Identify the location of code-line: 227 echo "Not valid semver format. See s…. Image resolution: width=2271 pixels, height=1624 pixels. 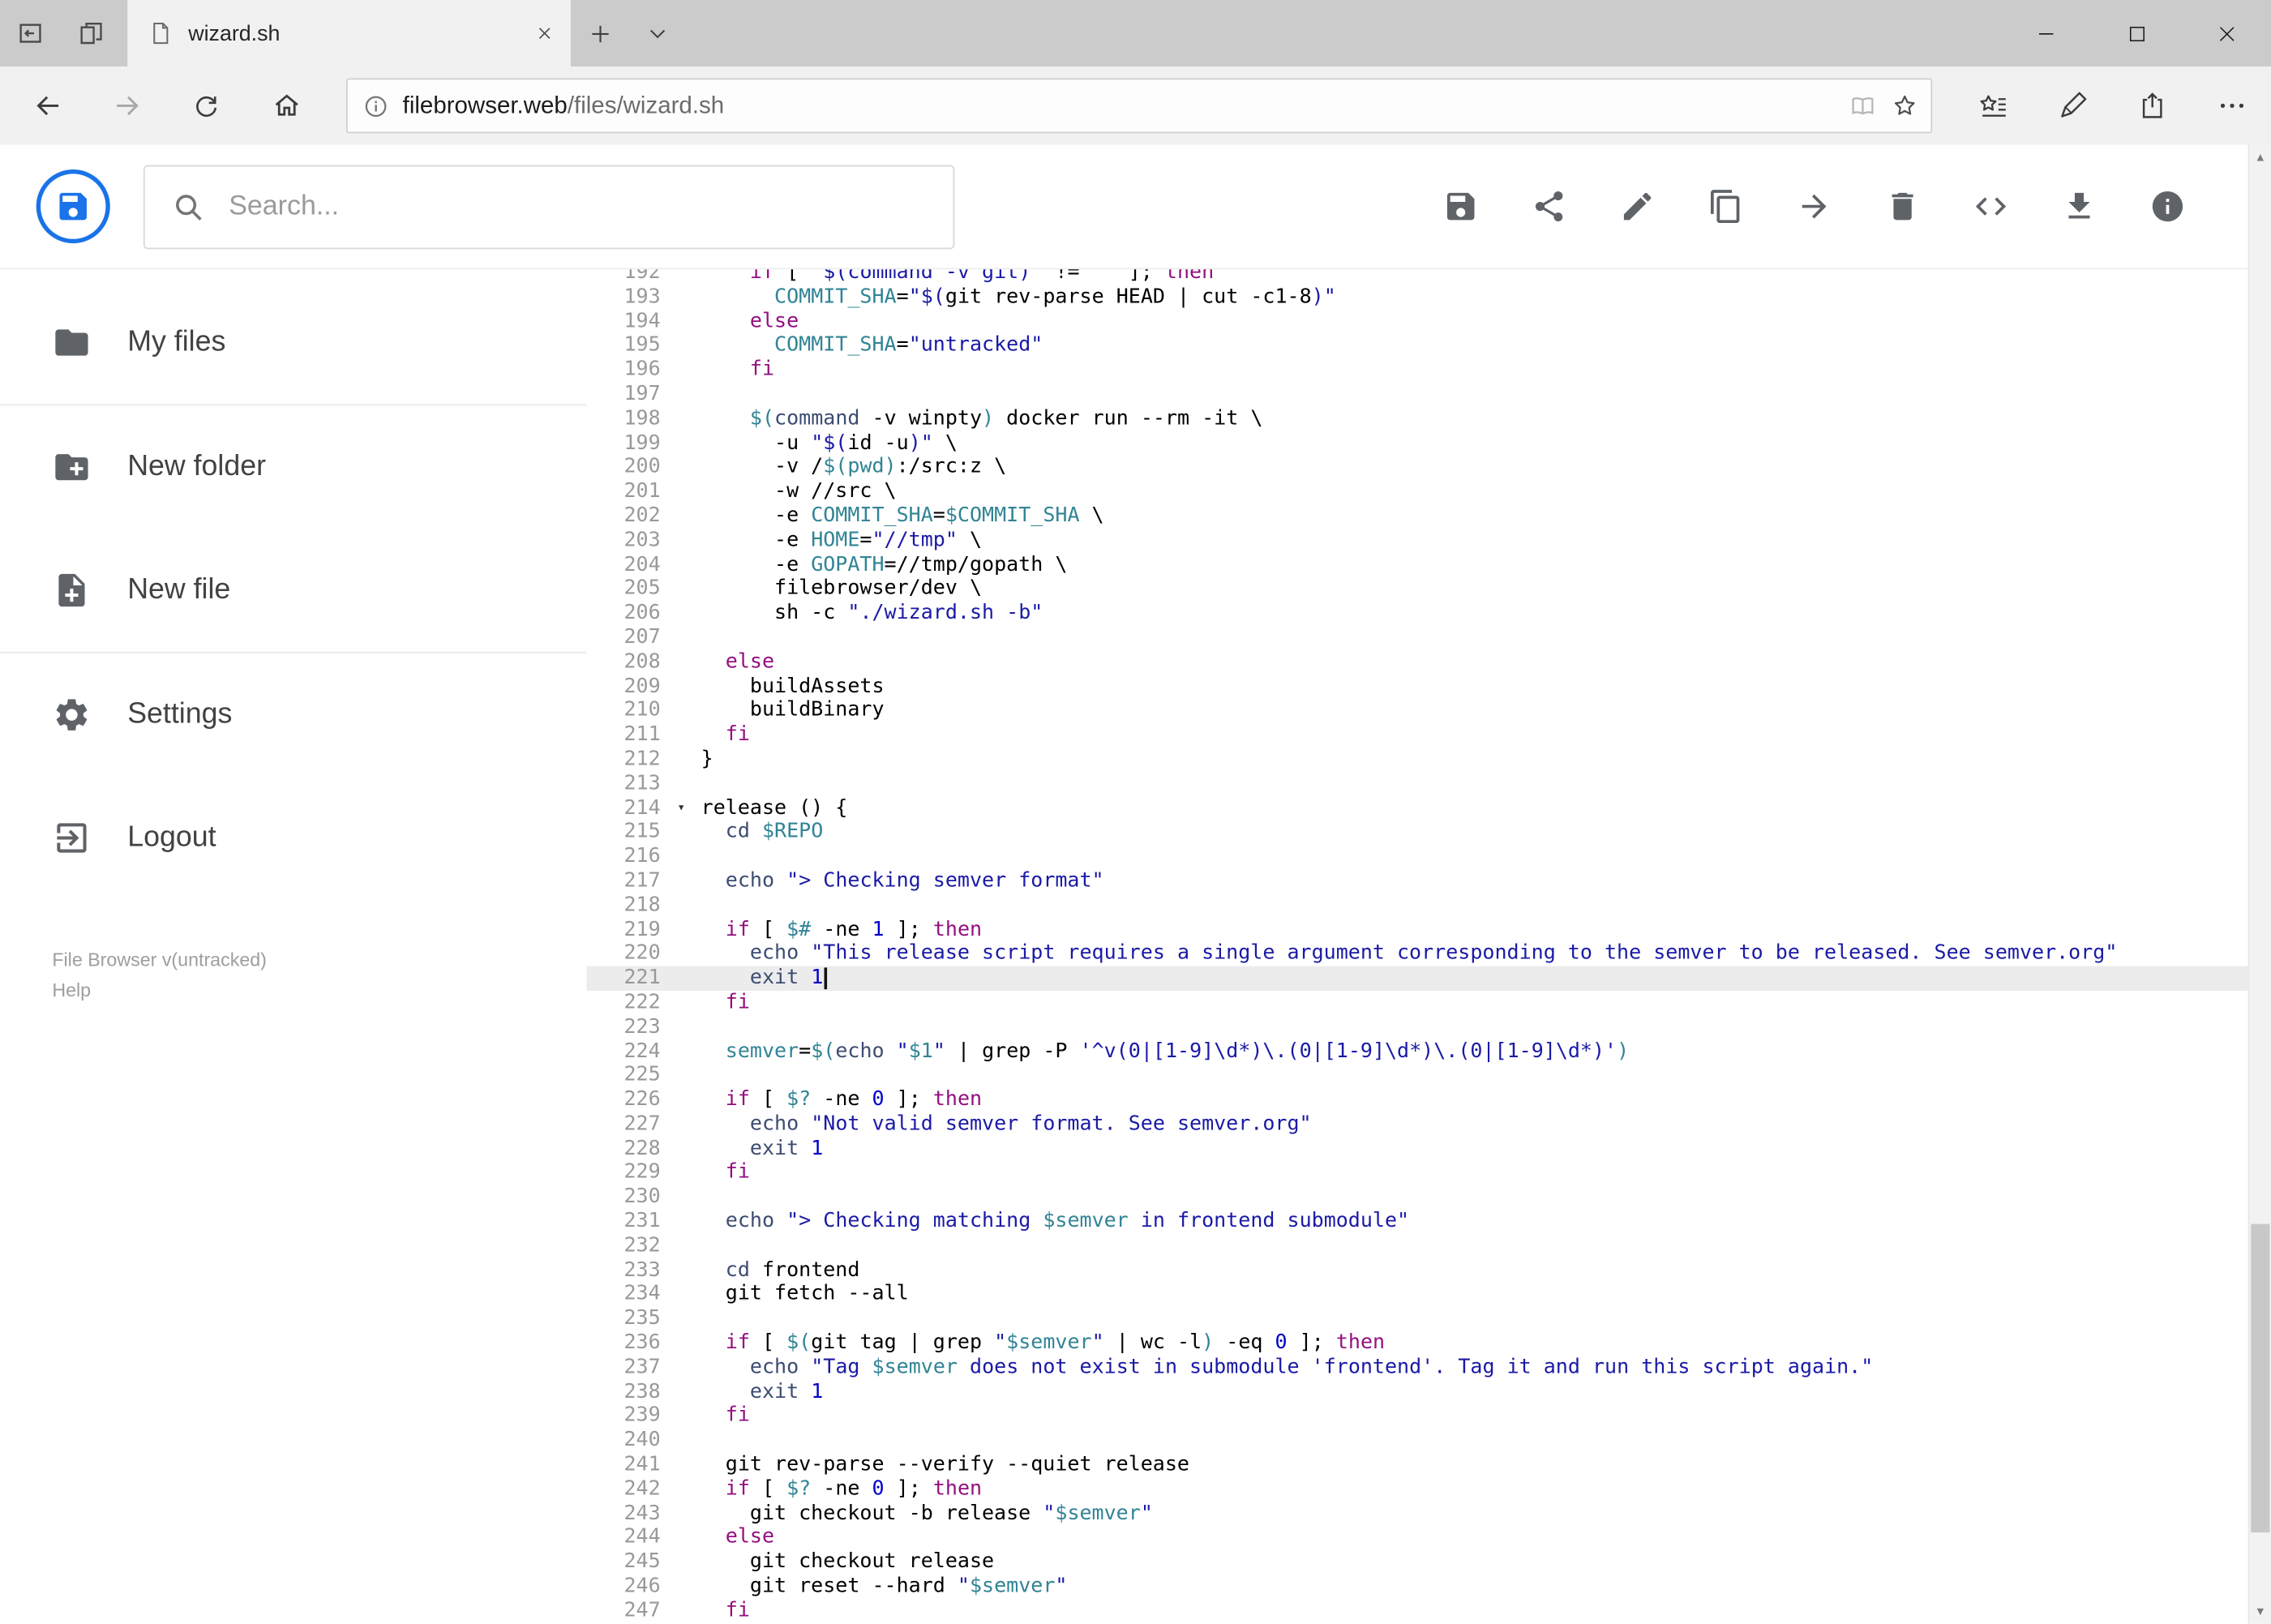
(1418, 1125).